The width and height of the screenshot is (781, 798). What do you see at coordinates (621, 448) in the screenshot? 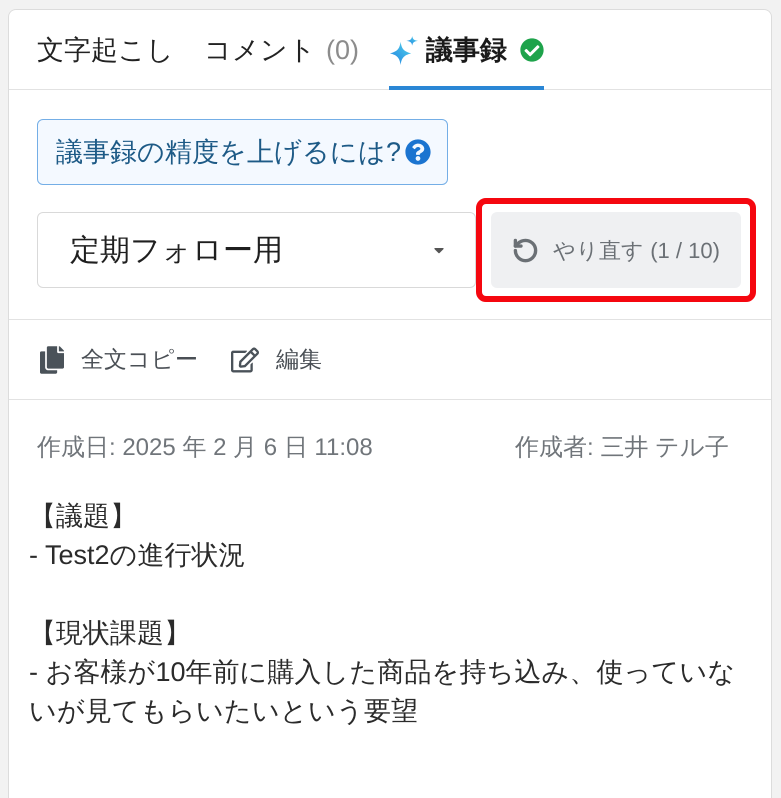
I see `author-name: 作成者: 三井 テル子` at bounding box center [621, 448].